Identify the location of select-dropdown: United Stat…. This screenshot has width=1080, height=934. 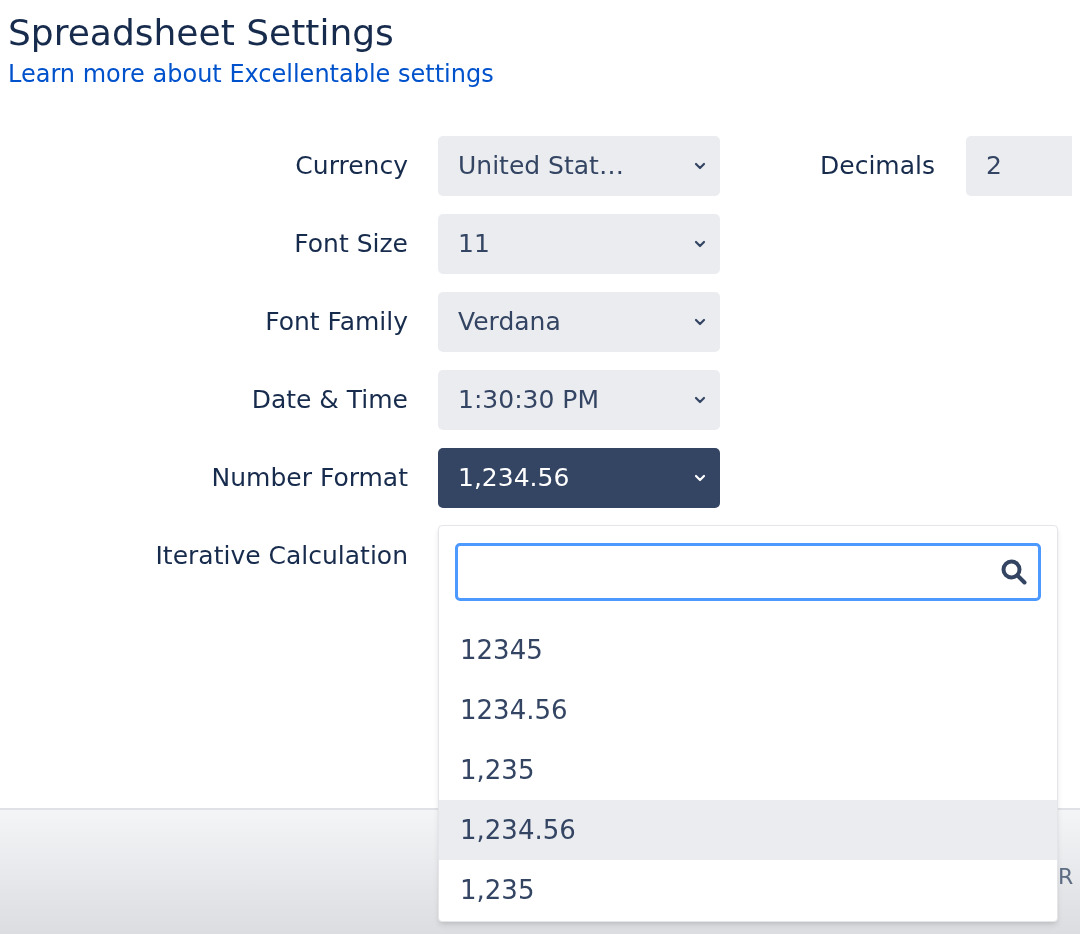
(579, 166).